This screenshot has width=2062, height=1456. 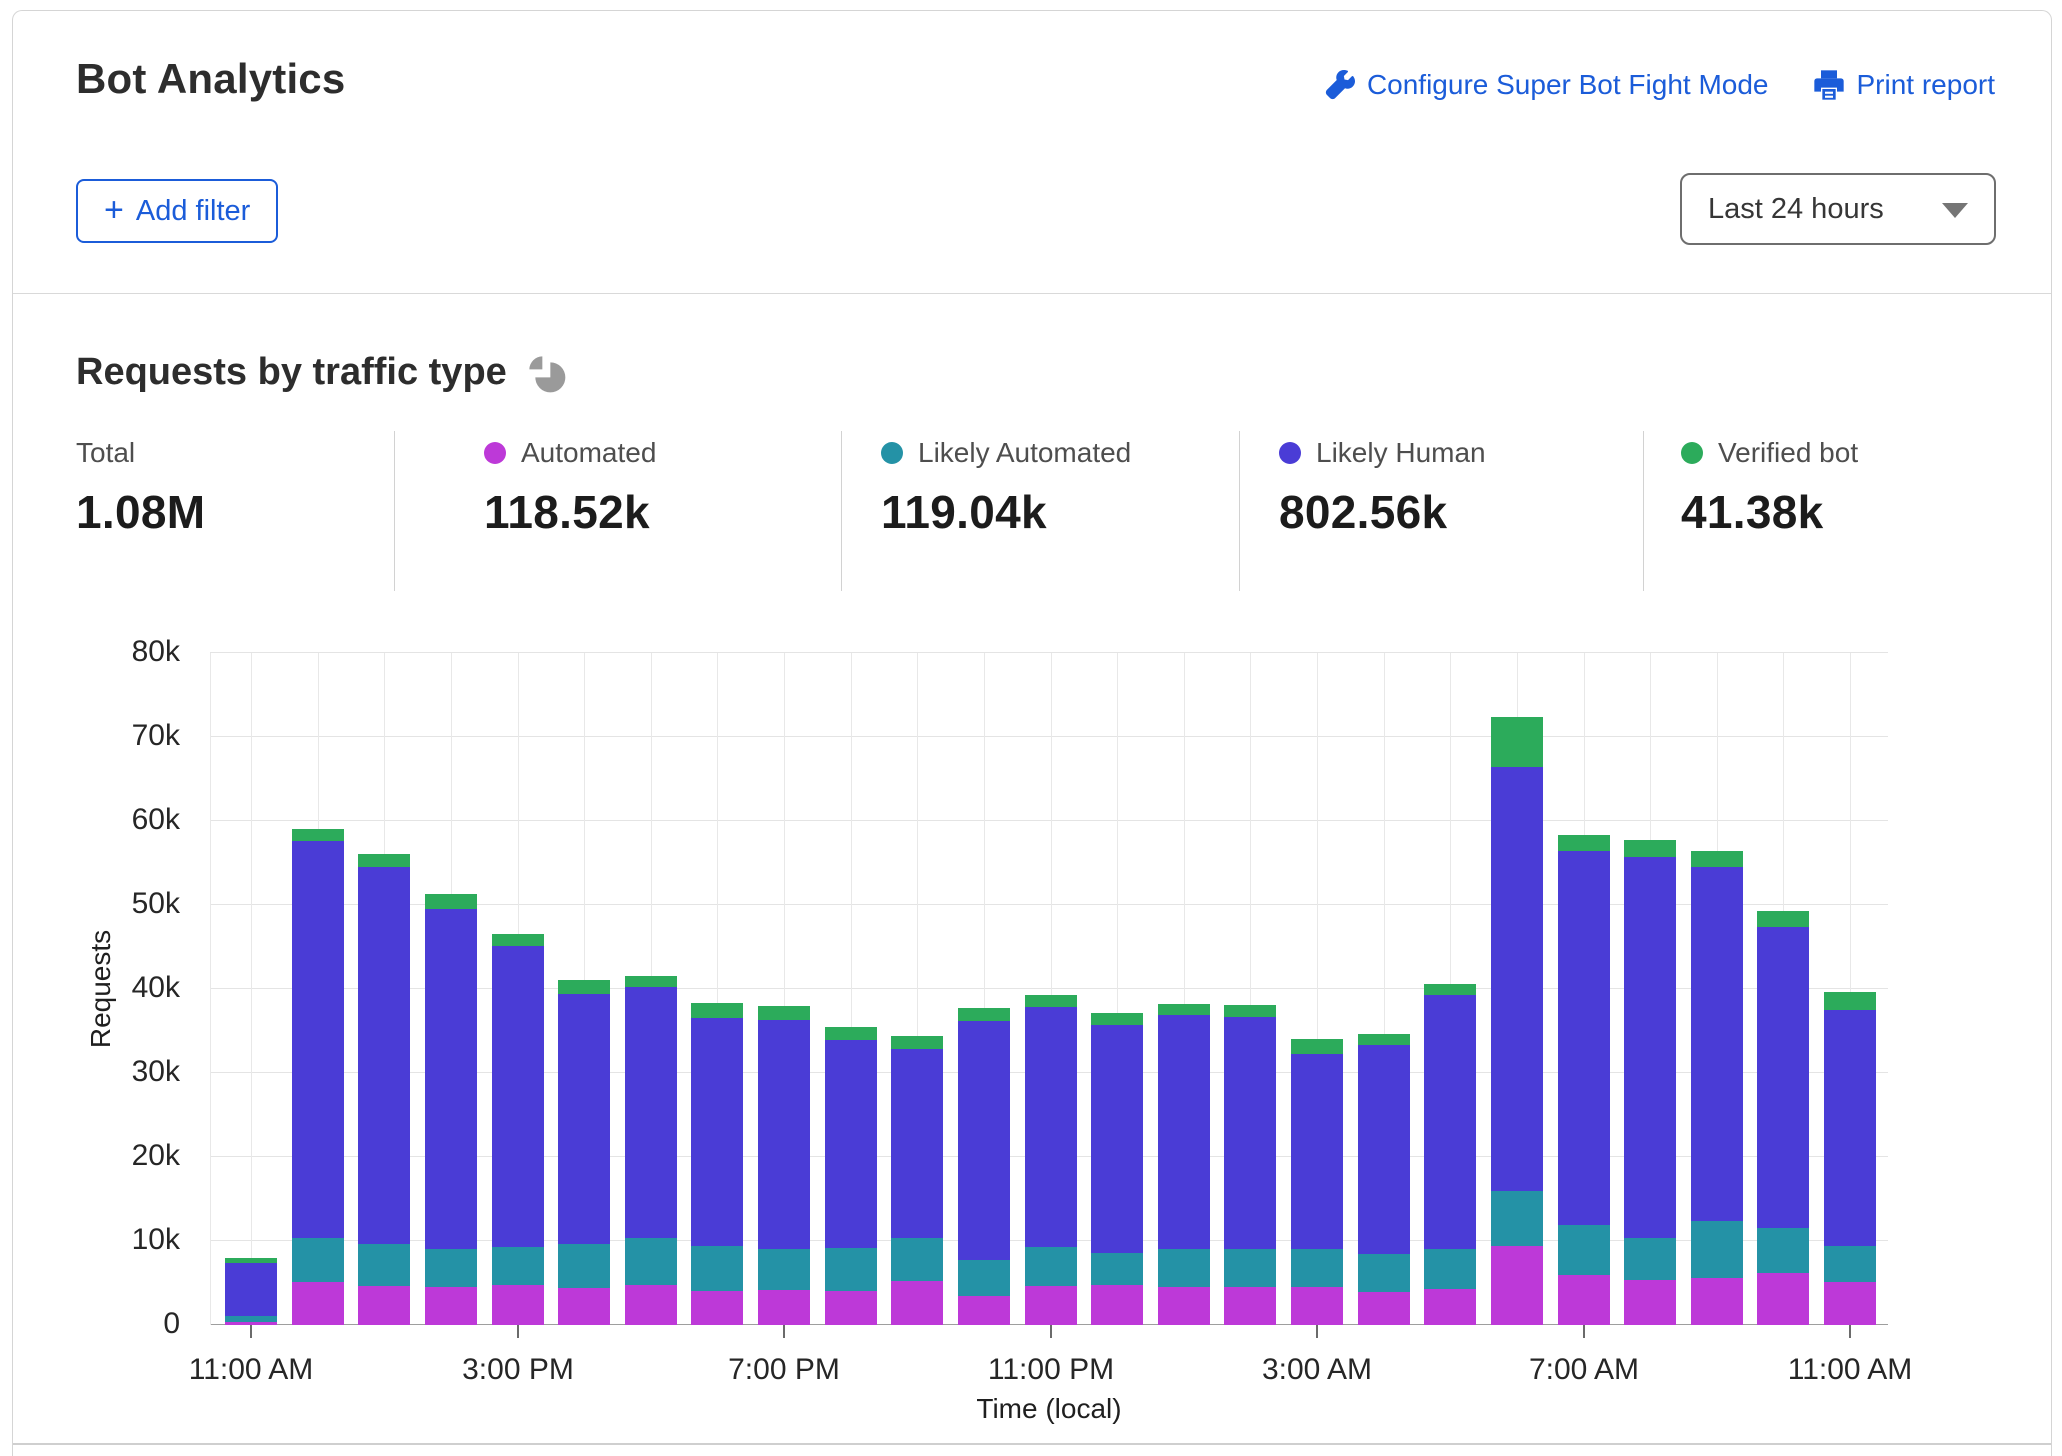 What do you see at coordinates (570, 485) in the screenshot?
I see `stat-automated: Automated 118.52k` at bounding box center [570, 485].